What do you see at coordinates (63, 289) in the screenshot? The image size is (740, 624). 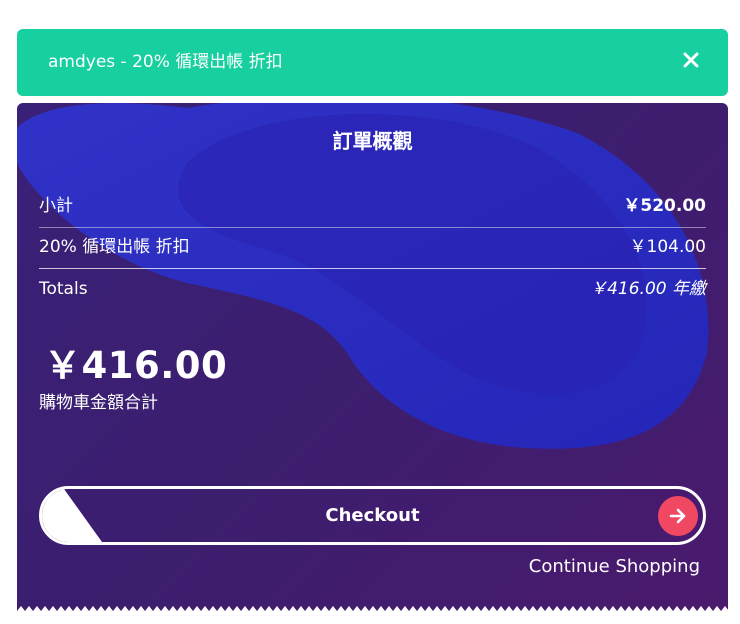 I see `totals-label: Totals` at bounding box center [63, 289].